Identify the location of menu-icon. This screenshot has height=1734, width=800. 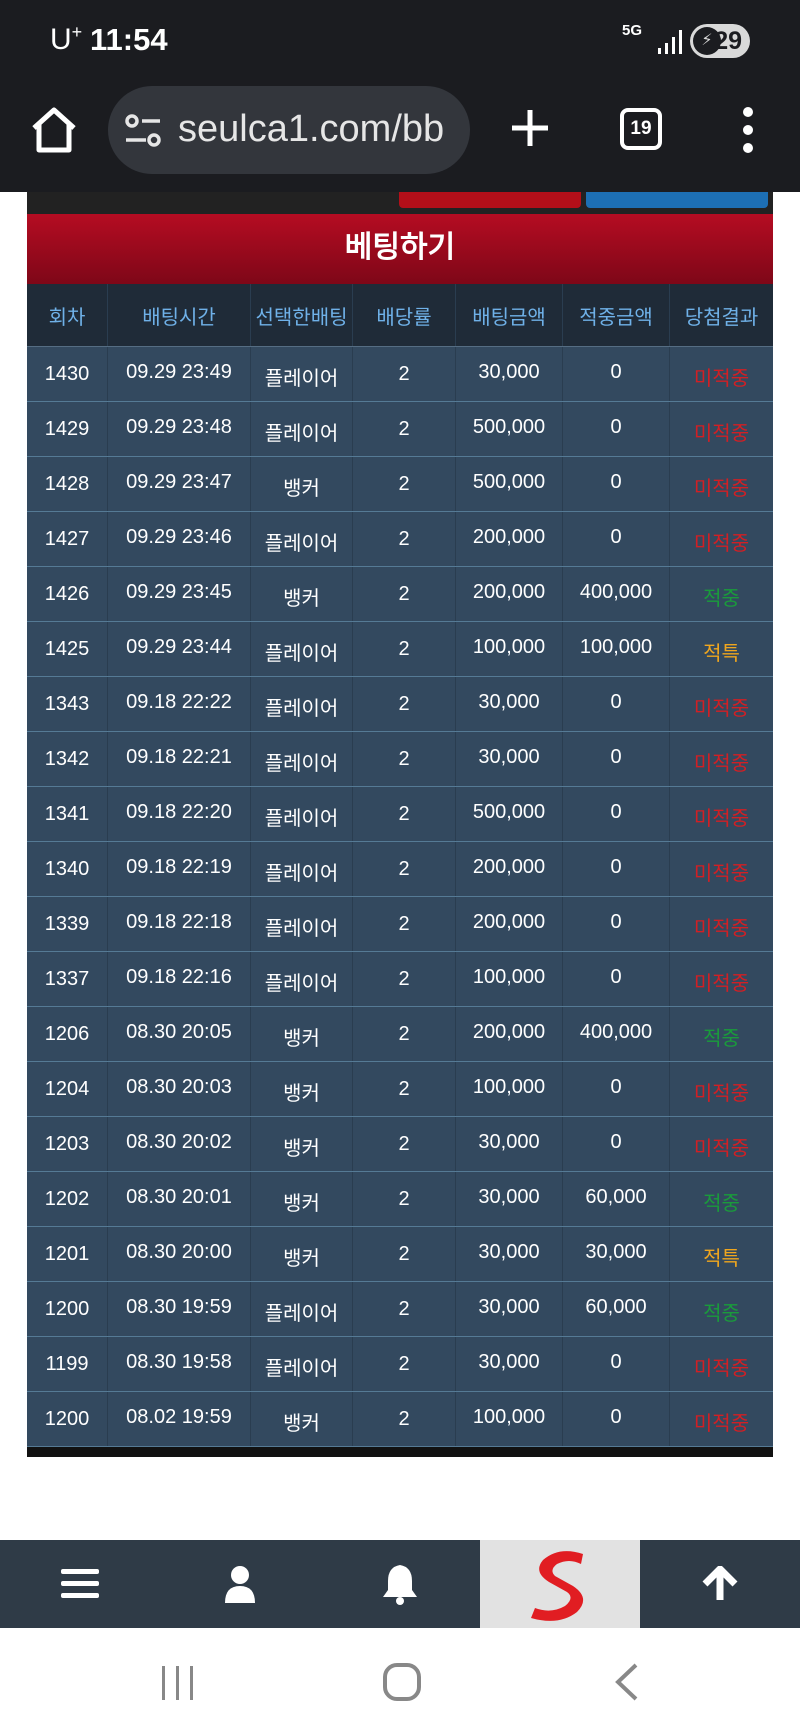
(80, 1584).